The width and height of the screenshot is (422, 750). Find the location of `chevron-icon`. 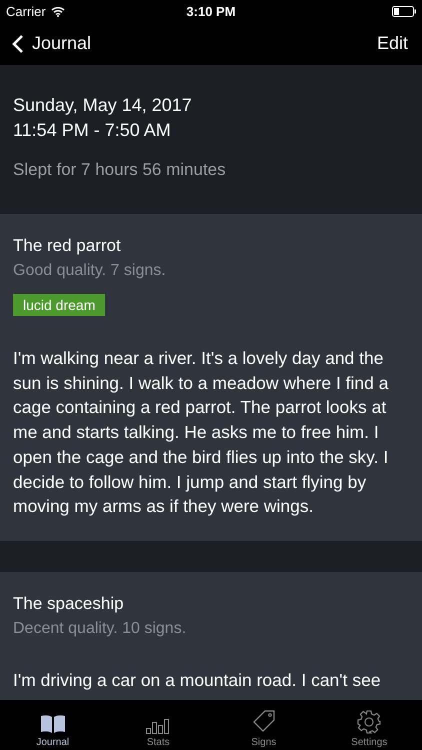

chevron-icon is located at coordinates (18, 44).